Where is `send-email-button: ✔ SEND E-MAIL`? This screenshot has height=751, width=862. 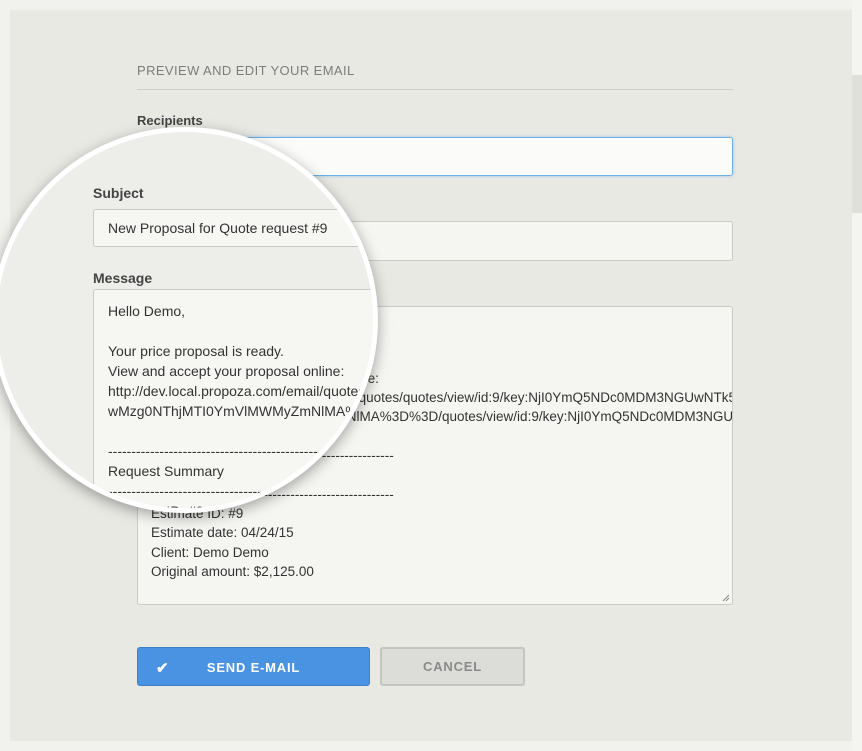
send-email-button: ✔ SEND E-MAIL is located at coordinates (253, 666).